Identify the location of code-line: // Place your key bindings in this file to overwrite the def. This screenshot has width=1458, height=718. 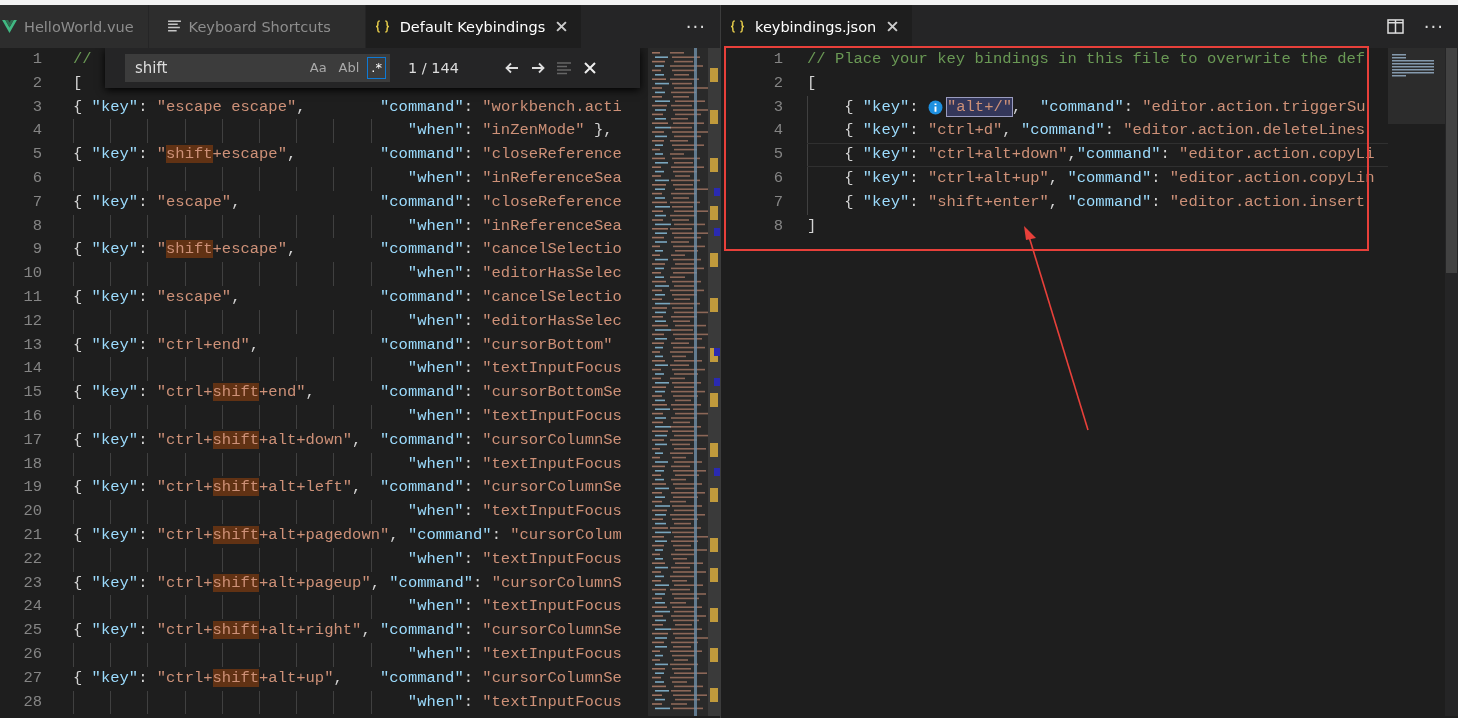
(1086, 59).